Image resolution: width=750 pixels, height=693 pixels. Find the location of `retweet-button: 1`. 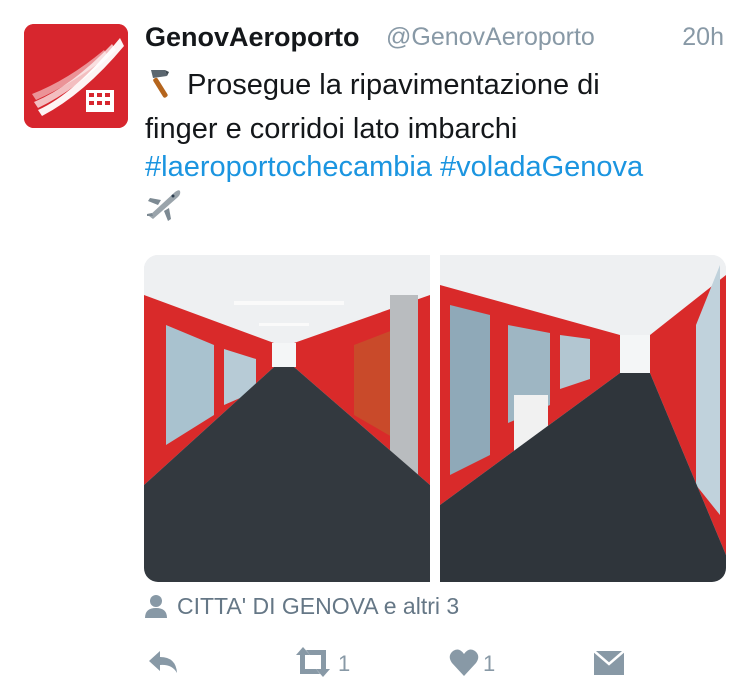

retweet-button: 1 is located at coordinates (322, 663).